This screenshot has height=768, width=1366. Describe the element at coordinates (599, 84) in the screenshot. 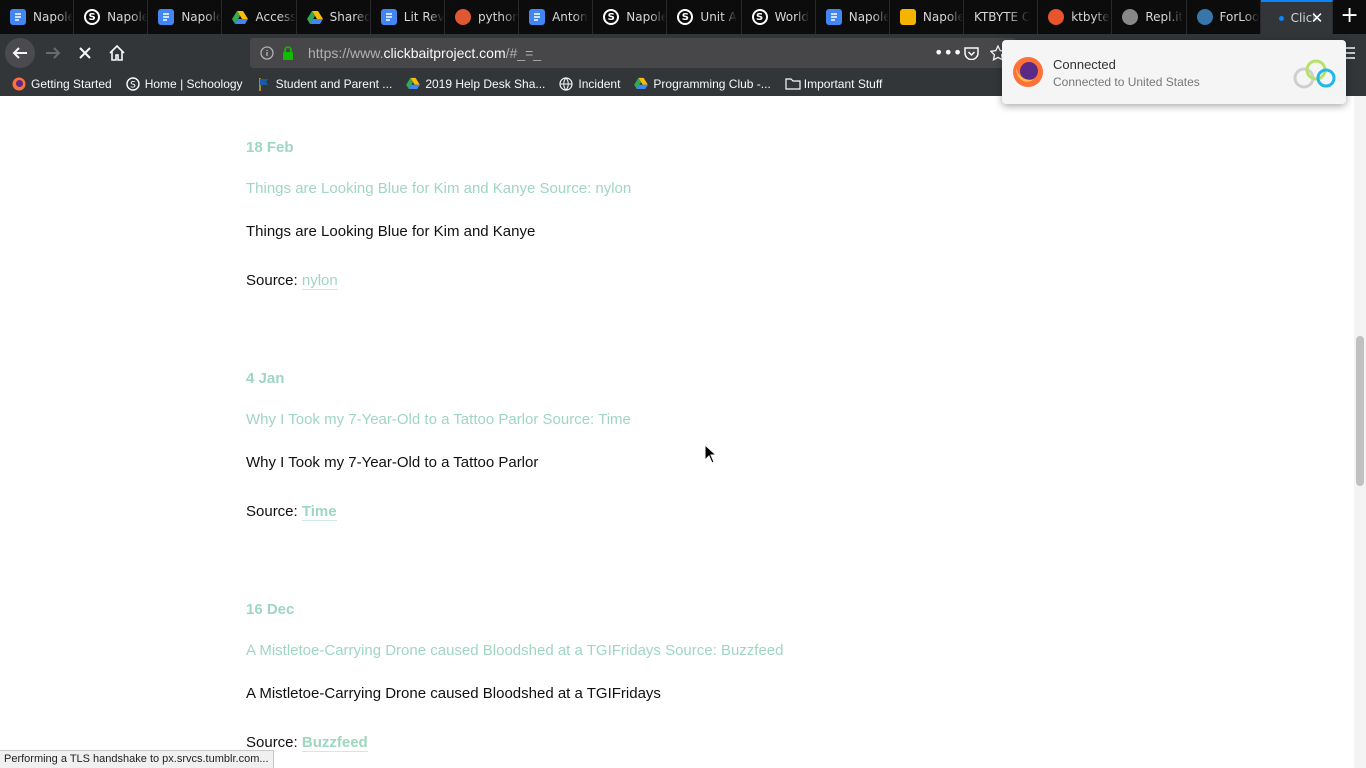

I see `bookmark-label: Incident` at that location.